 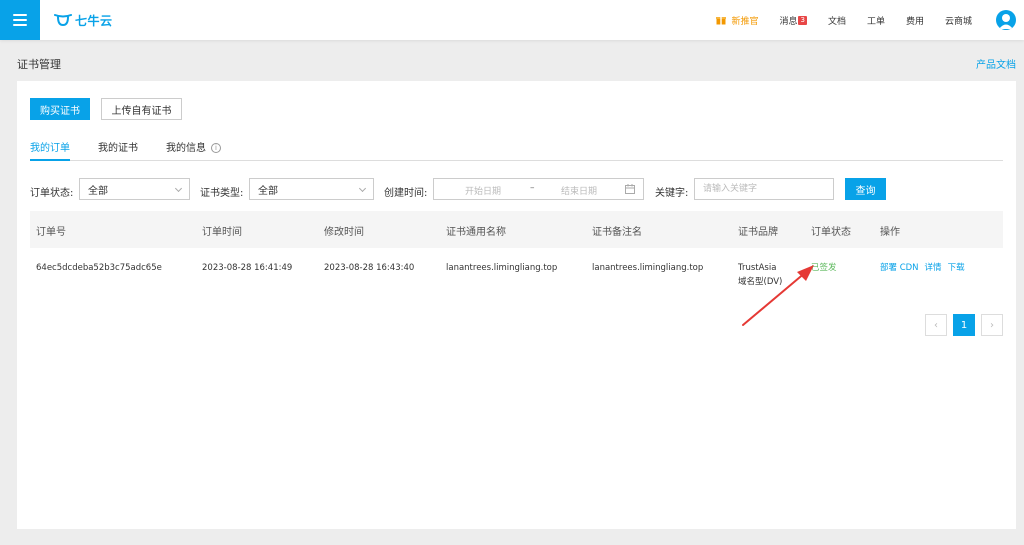 I want to click on keyword-label: 关键字:, so click(x=672, y=193).